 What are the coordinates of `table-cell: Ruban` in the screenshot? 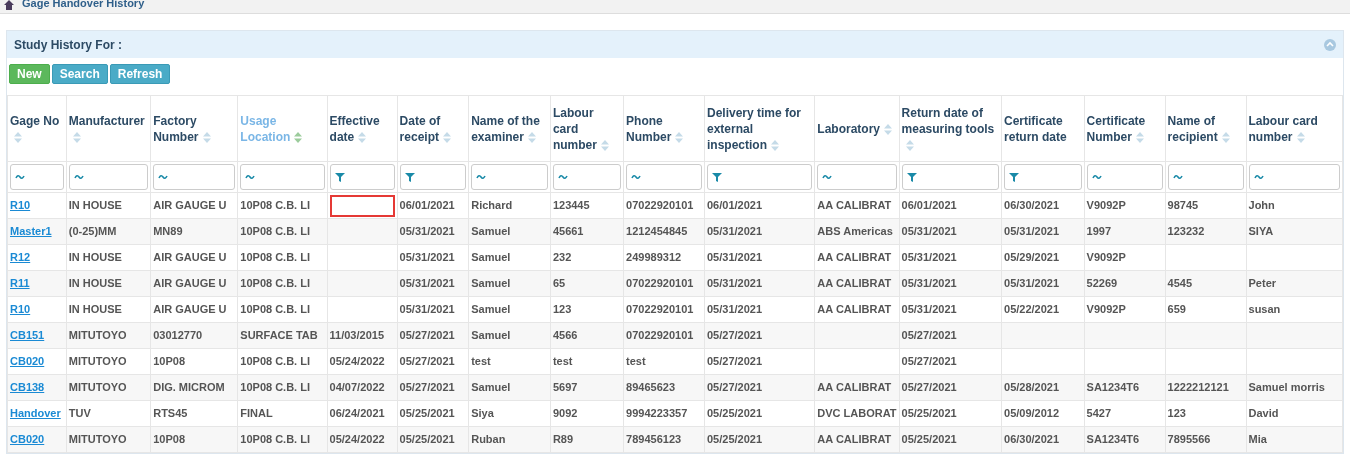 It's located at (488, 439).